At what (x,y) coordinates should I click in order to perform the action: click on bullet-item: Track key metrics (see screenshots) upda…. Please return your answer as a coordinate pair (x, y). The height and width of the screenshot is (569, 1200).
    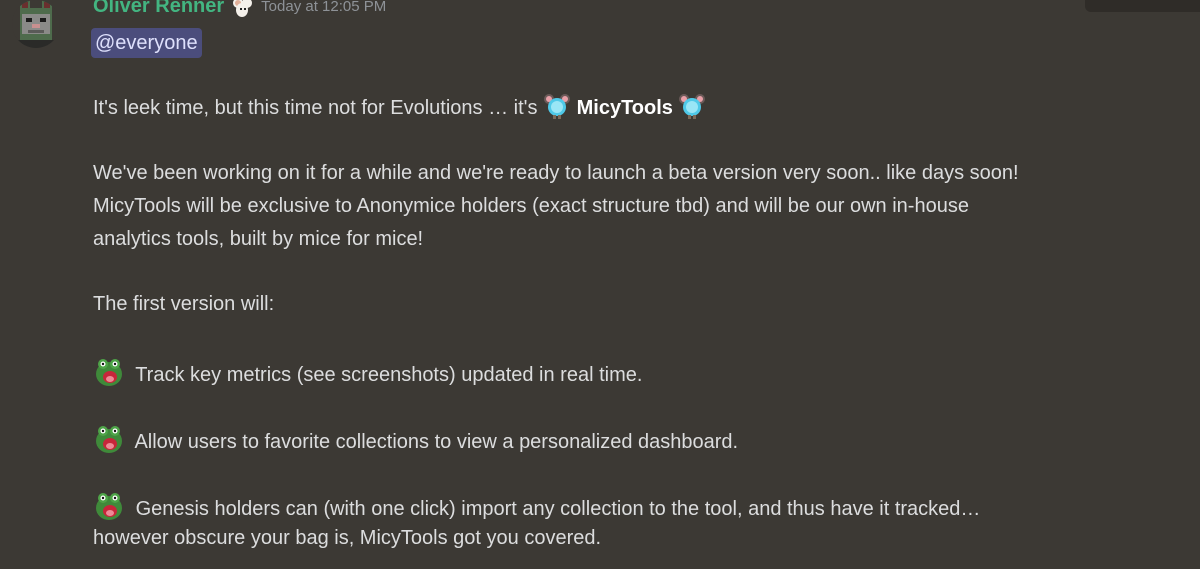
    Looking at the image, I should click on (367, 373).